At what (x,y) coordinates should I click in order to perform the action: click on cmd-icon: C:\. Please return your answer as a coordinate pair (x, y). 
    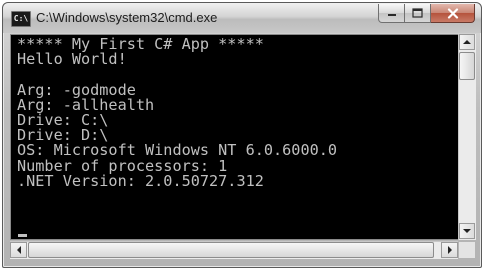
    Looking at the image, I should click on (21, 19).